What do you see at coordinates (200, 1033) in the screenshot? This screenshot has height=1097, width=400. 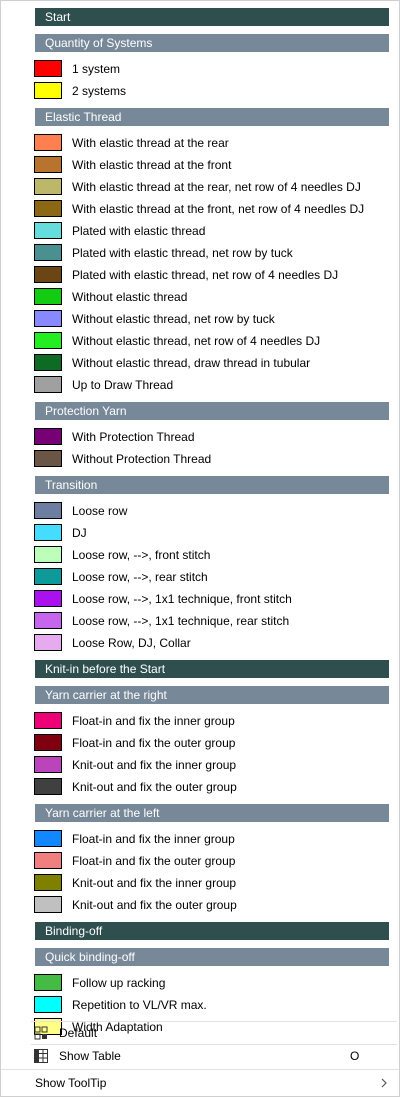 I see `default-menu-item: Default` at bounding box center [200, 1033].